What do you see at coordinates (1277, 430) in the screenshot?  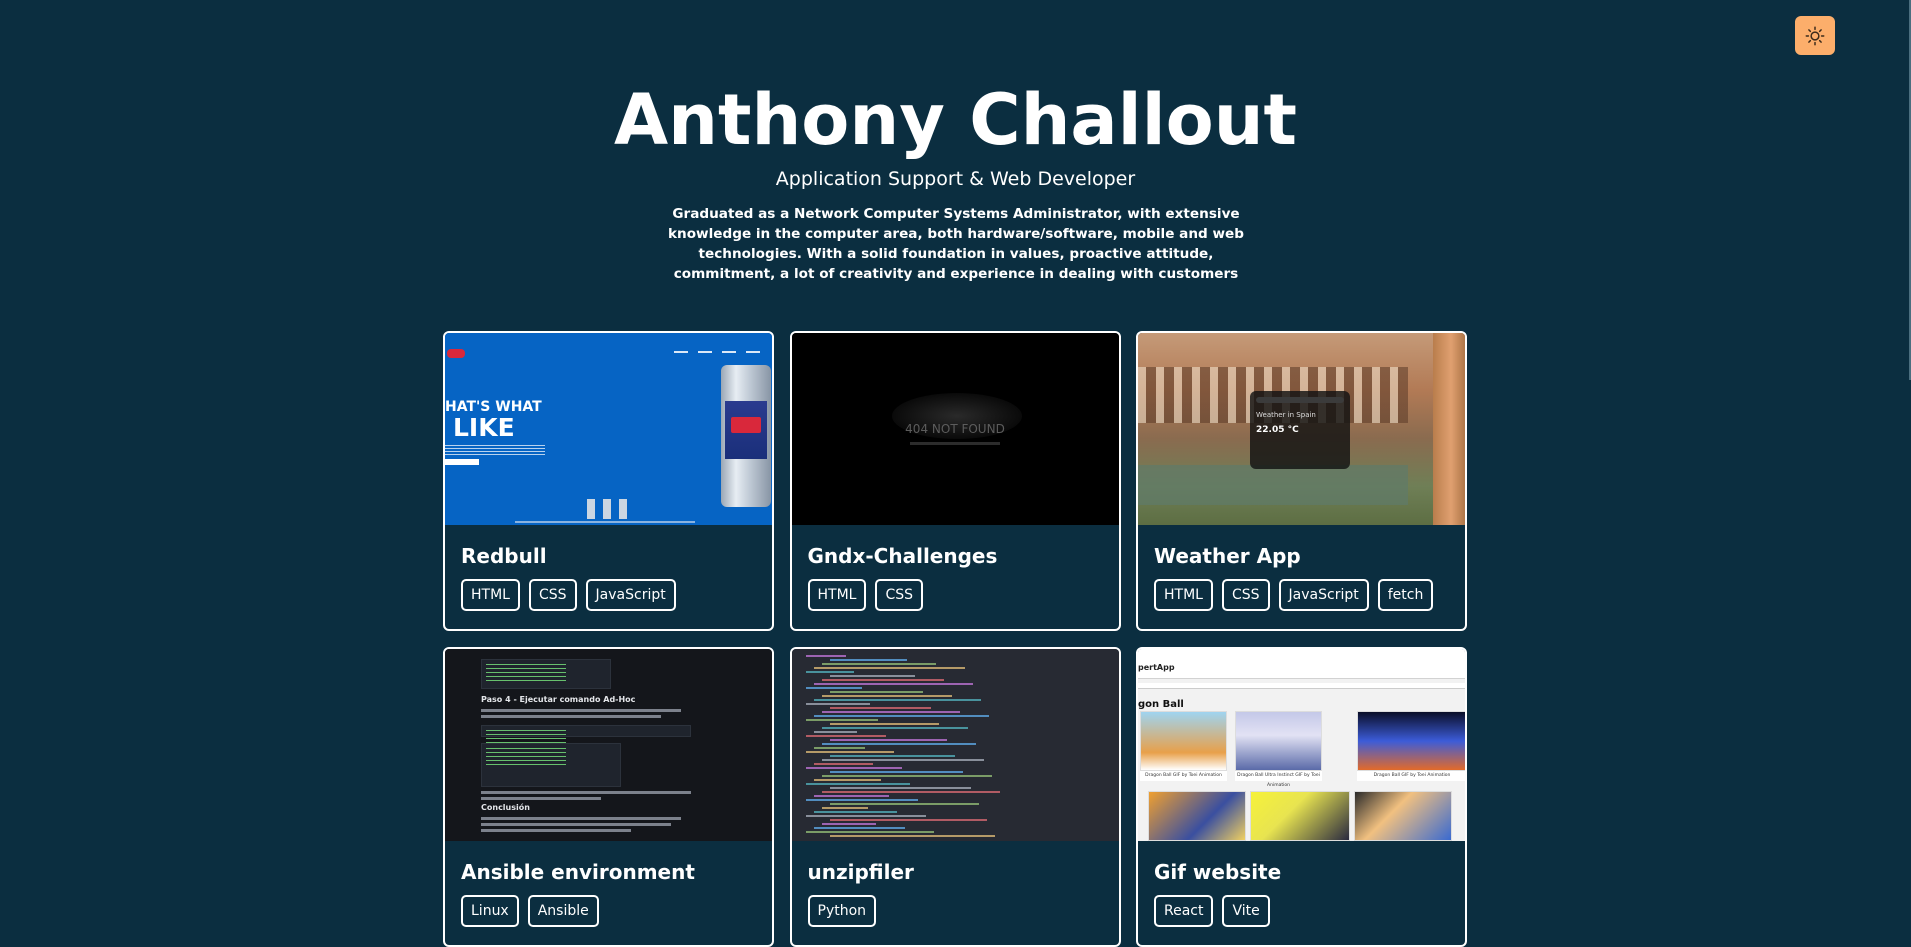 I see `weather-temp: 22.05 °C` at bounding box center [1277, 430].